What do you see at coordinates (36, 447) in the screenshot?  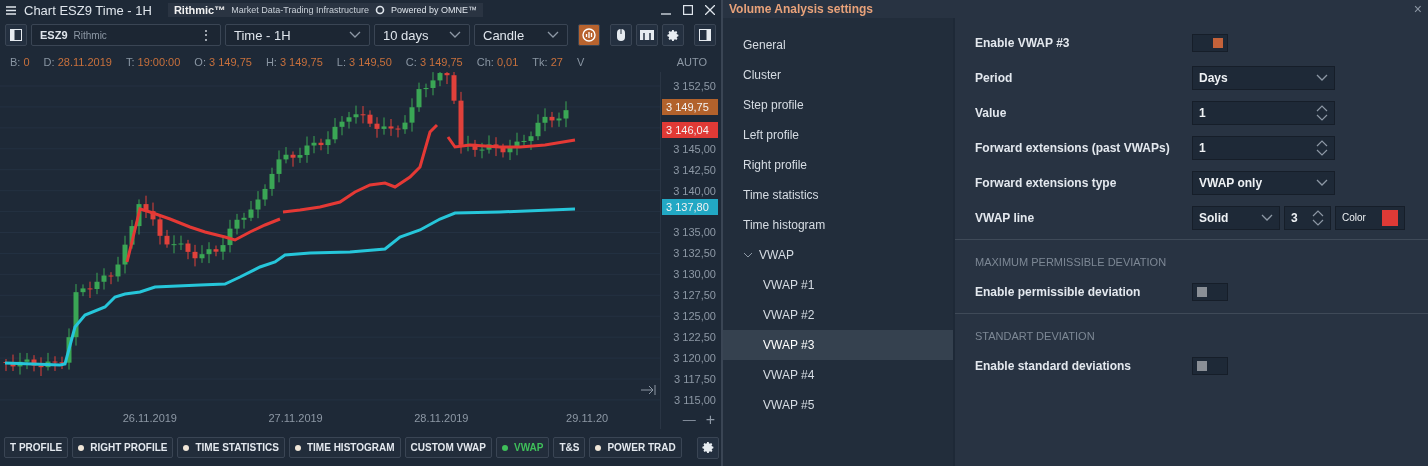 I see `indicator-tab: T PROFILE` at bounding box center [36, 447].